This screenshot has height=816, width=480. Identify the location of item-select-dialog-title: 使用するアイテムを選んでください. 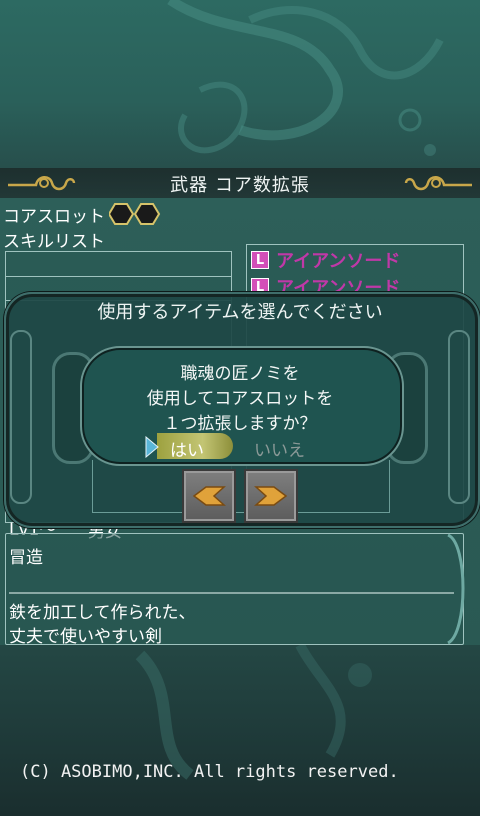
(240, 312).